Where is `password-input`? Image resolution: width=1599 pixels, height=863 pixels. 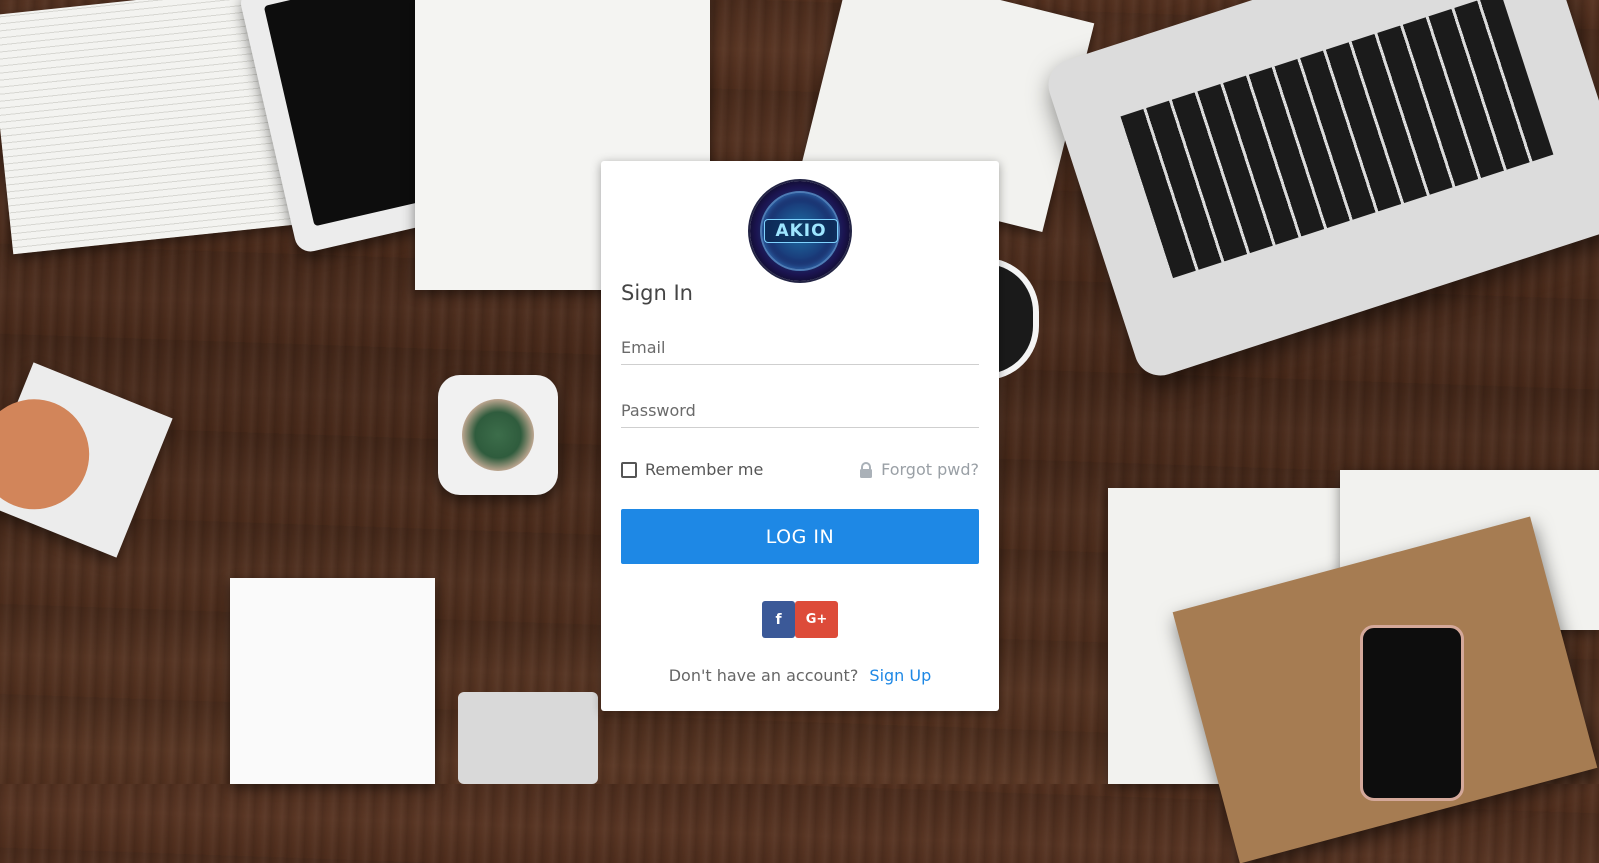 password-input is located at coordinates (800, 410).